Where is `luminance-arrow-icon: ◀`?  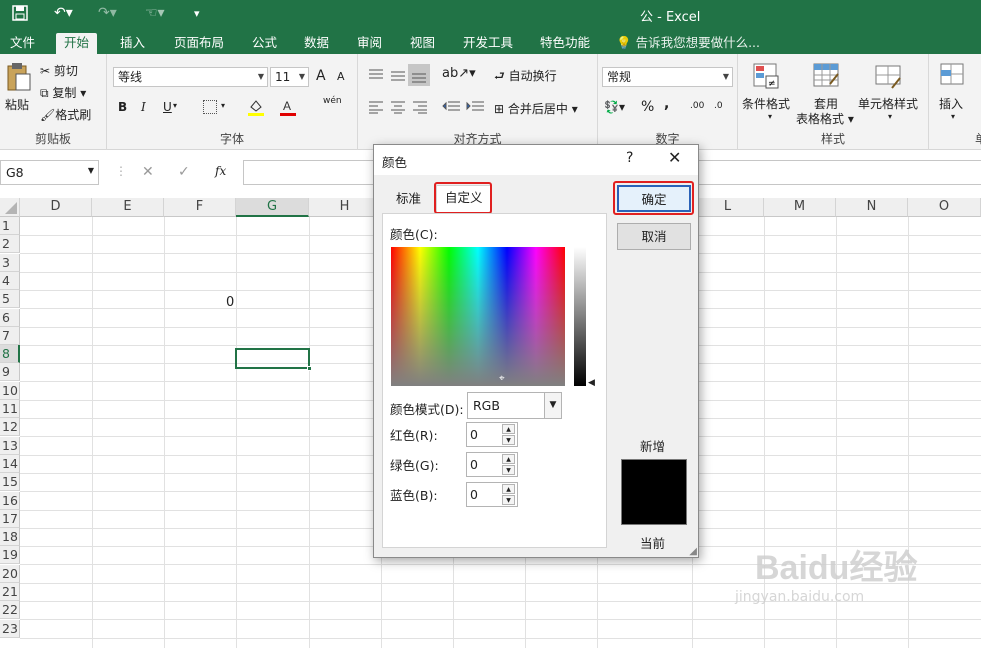
luminance-arrow-icon: ◀ is located at coordinates (591, 383).